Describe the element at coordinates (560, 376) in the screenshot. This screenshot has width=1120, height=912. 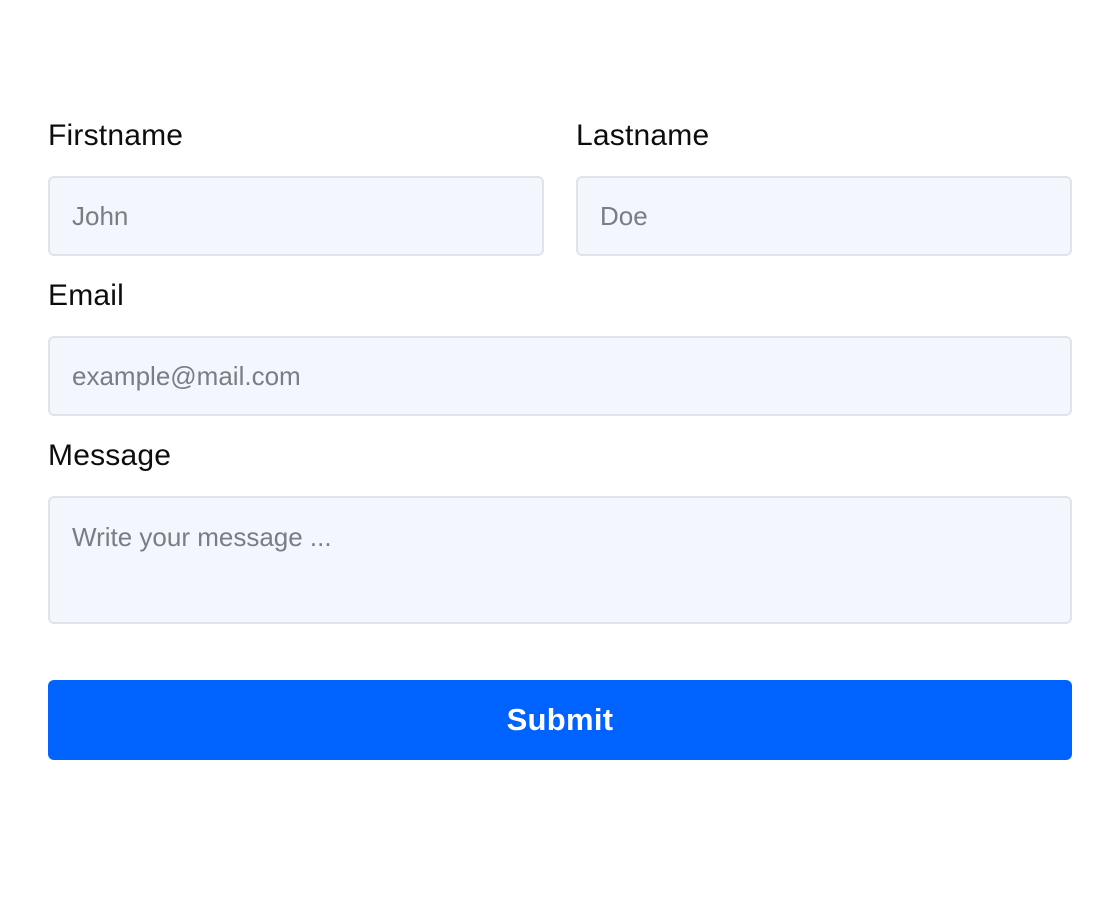
I see `email-input` at that location.